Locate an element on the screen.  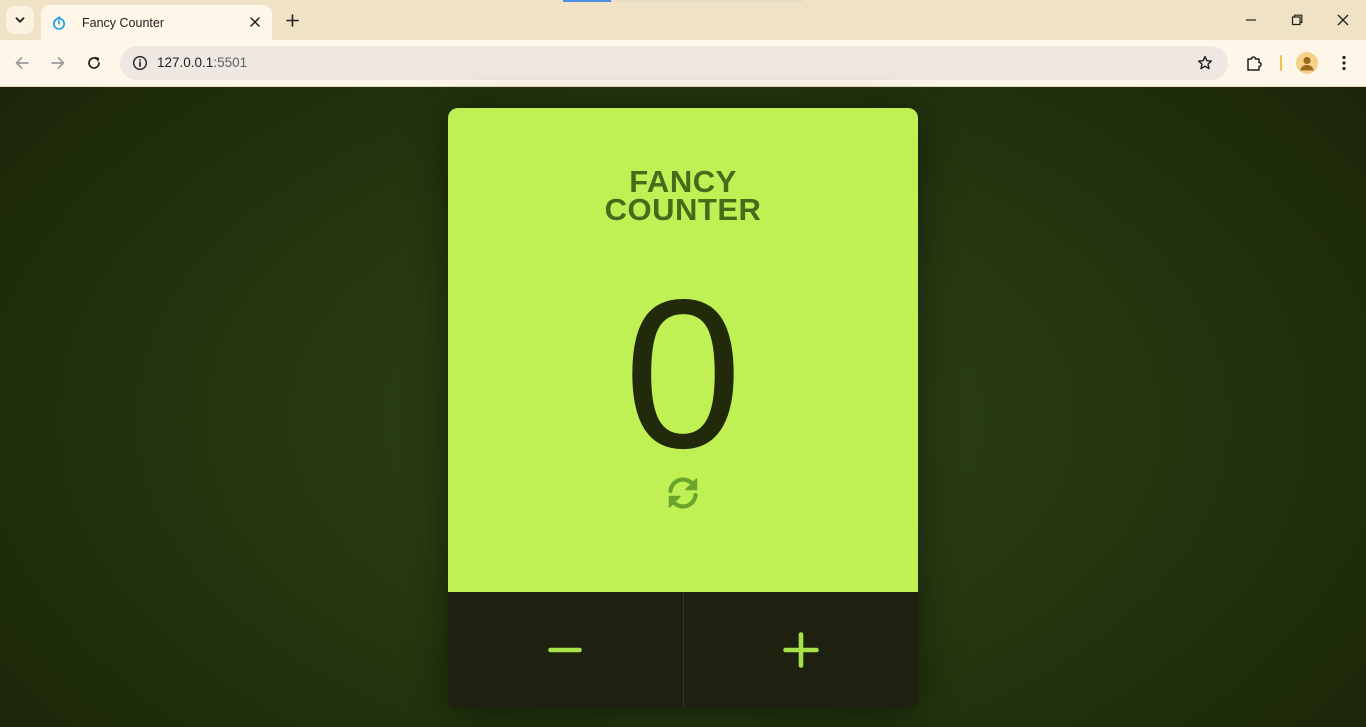
tab-close-button is located at coordinates (255, 22).